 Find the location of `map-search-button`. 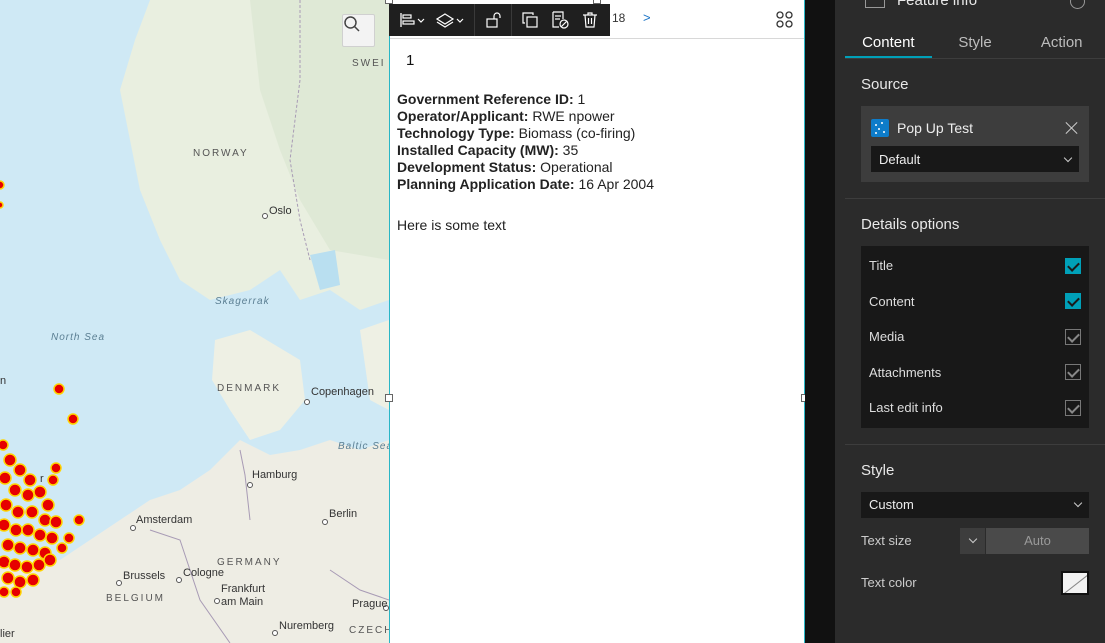

map-search-button is located at coordinates (358, 30).